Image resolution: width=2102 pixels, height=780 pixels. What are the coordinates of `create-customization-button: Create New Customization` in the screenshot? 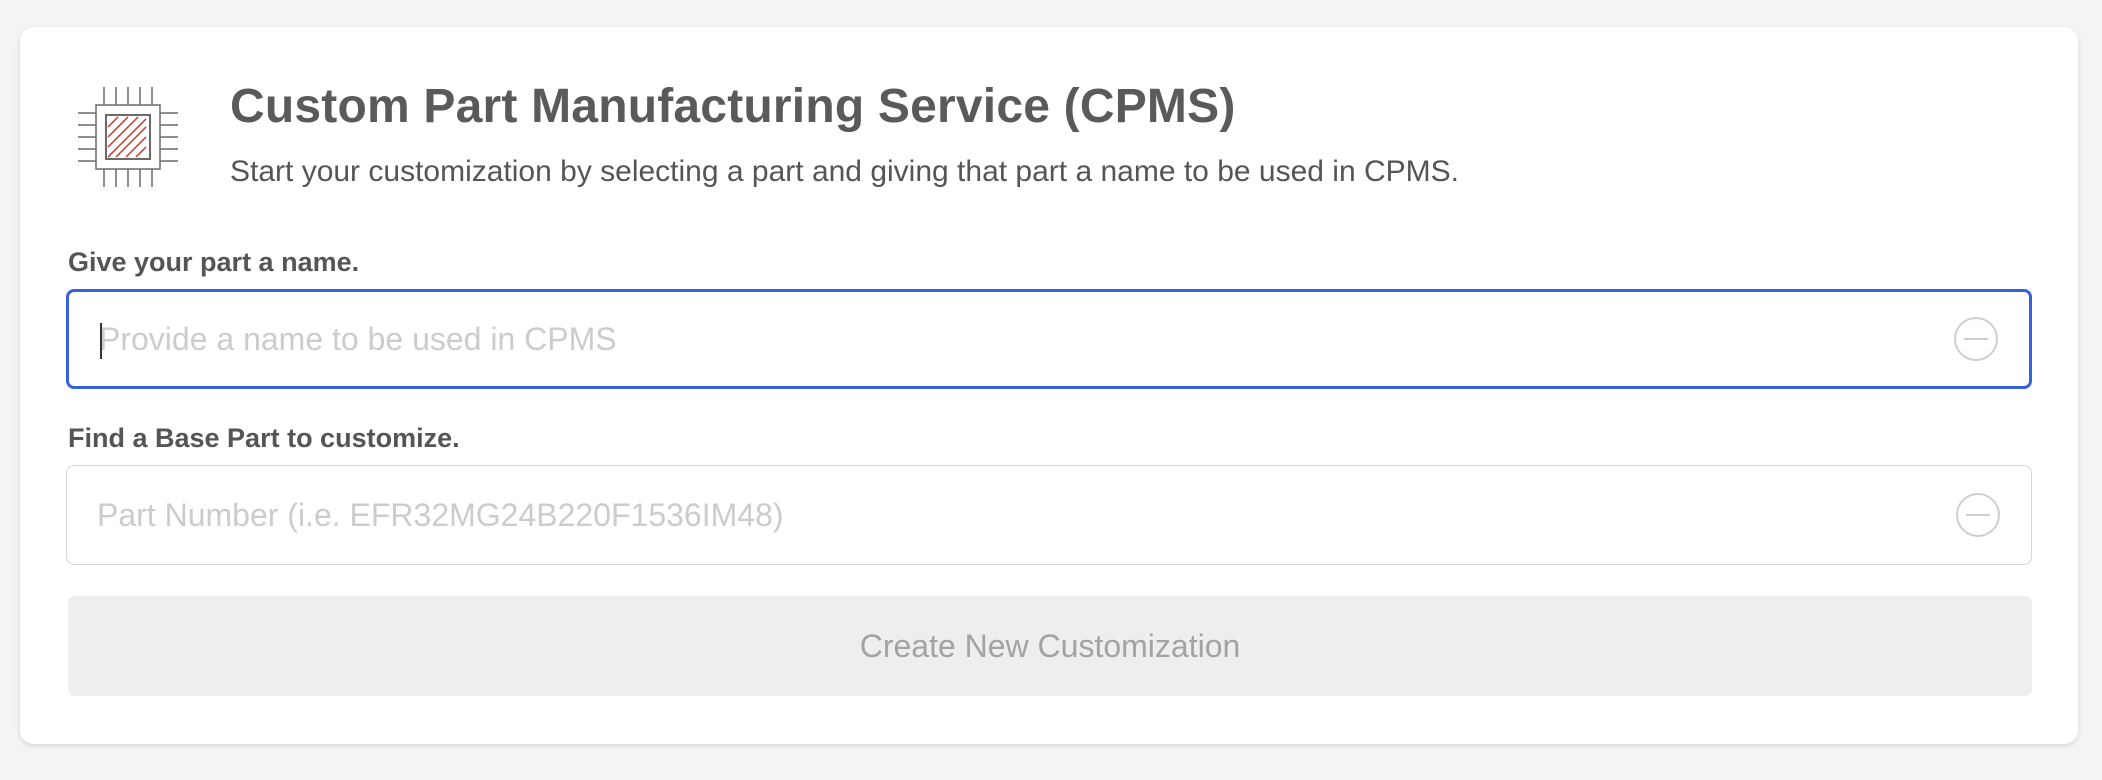 It's located at (1050, 646).